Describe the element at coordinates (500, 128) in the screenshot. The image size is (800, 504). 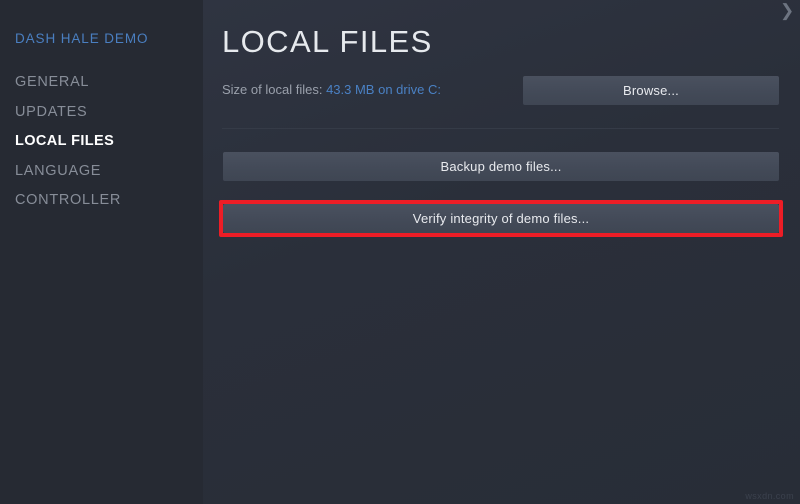
I see `section-divider` at that location.